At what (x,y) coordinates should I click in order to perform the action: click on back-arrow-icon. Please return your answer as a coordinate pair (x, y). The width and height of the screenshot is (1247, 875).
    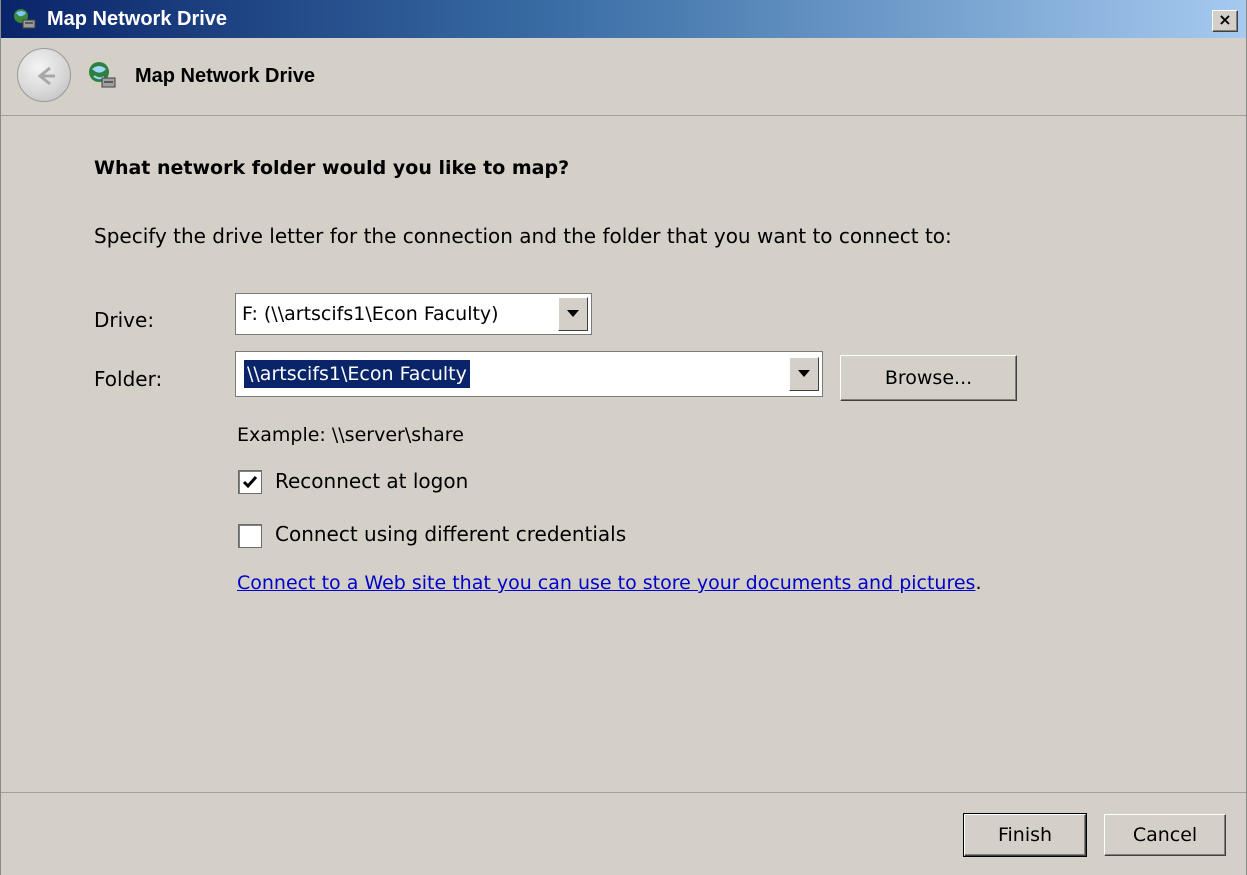
    Looking at the image, I should click on (46, 76).